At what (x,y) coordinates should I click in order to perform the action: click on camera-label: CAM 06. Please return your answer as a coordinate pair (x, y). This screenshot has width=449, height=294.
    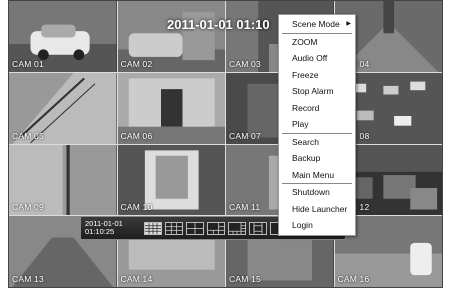
    Looking at the image, I should click on (136, 135).